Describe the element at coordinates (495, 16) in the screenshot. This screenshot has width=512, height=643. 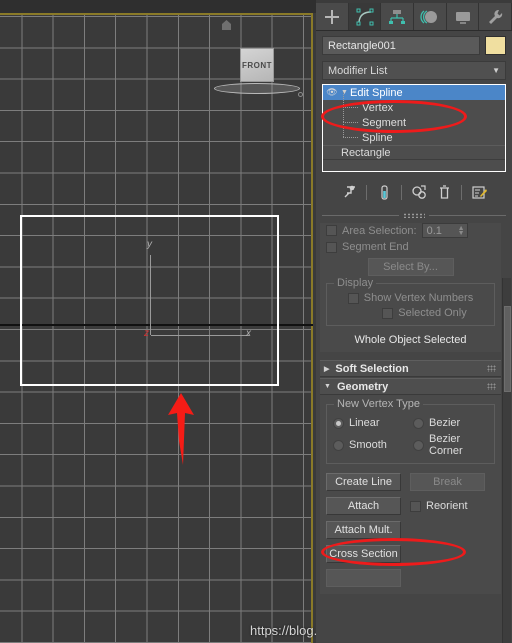
I see `tab-utilities` at that location.